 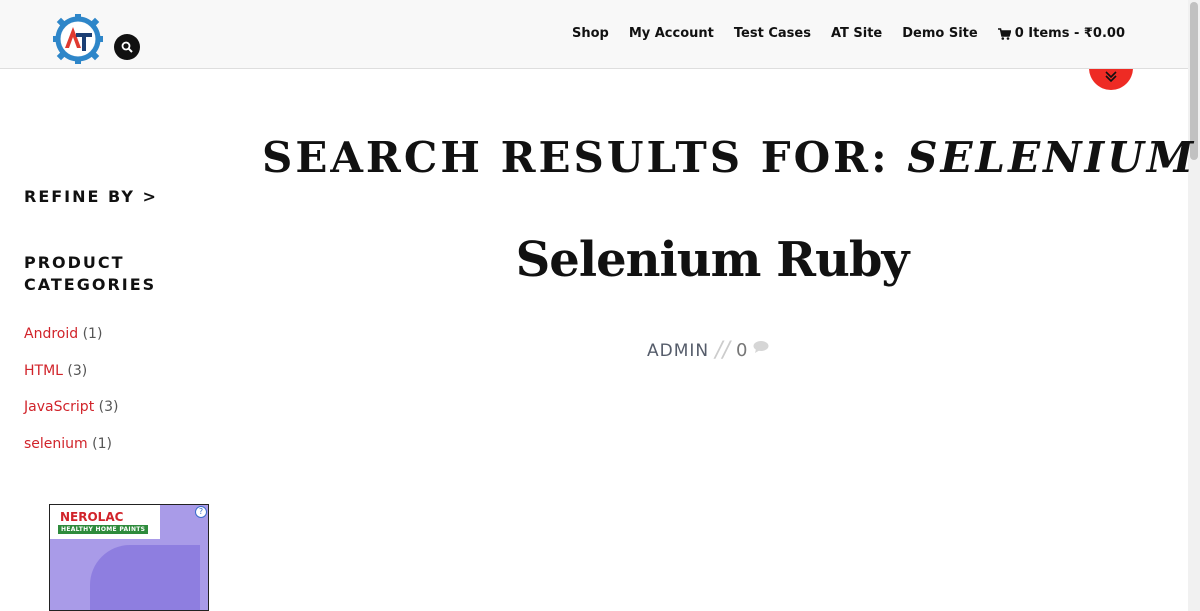 I want to click on title-prefix: SEARCH RESULTS FOR:, so click(x=585, y=157).